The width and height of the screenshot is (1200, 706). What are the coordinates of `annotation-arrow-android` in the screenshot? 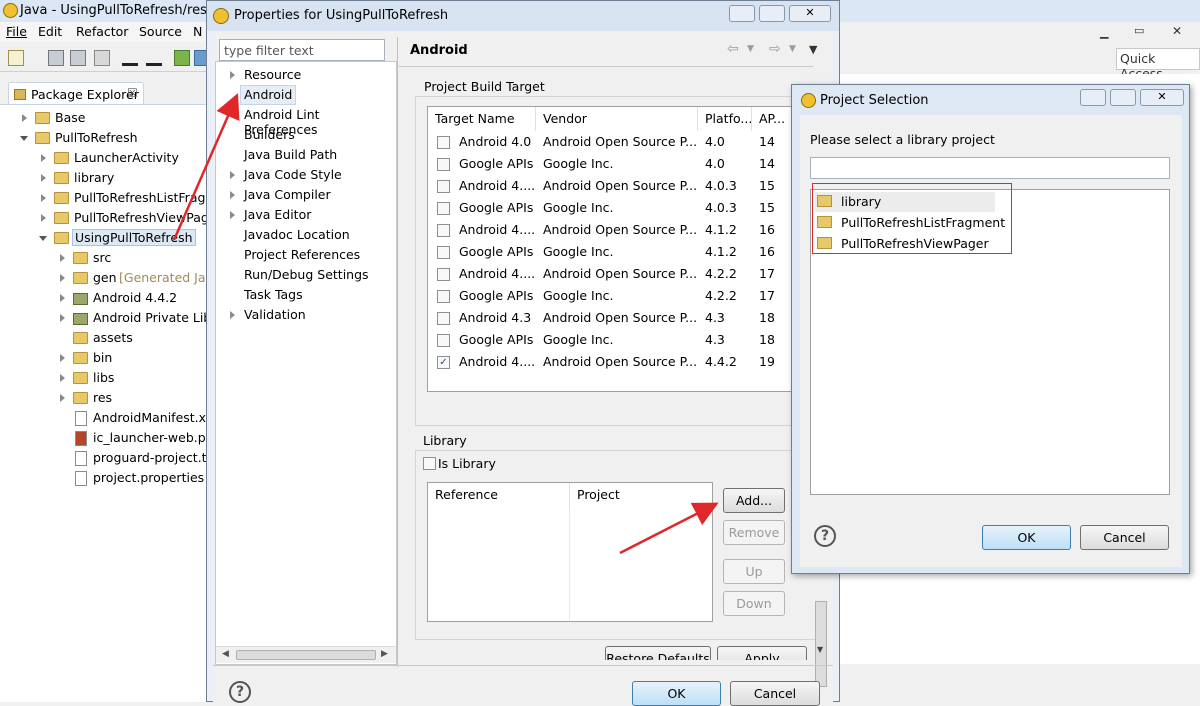 It's located at (206, 167).